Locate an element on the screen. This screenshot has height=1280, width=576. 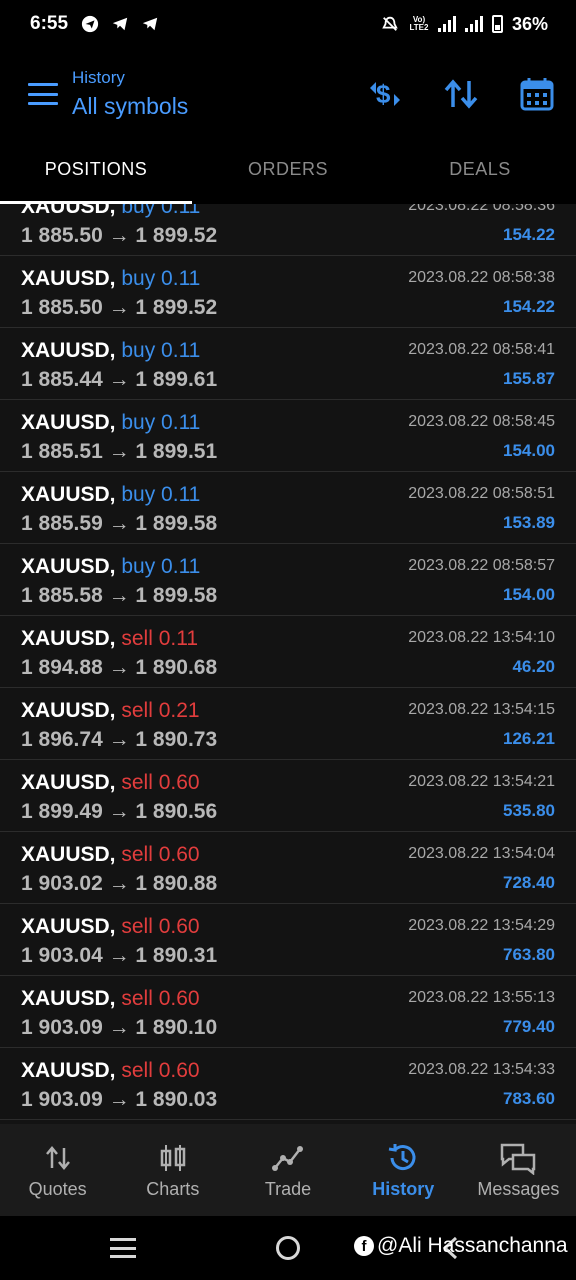
mute-icon is located at coordinates (390, 23).